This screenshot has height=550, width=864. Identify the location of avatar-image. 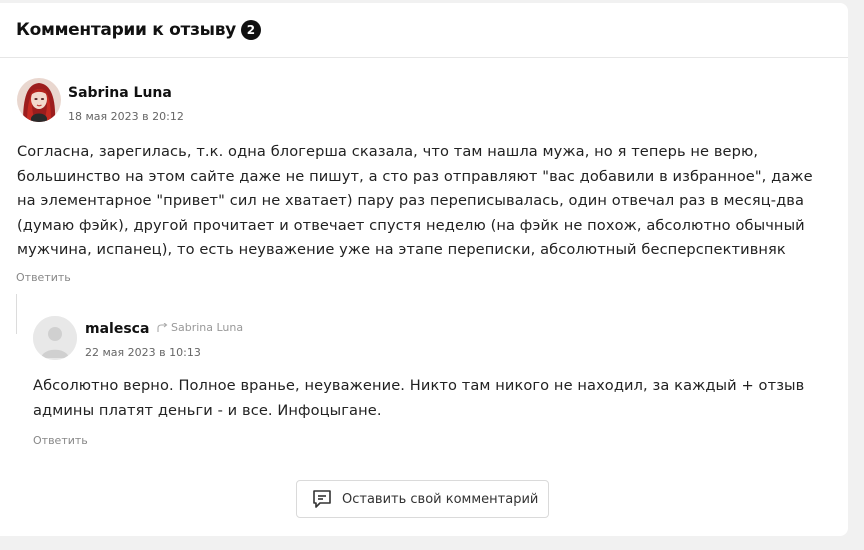
(39, 100).